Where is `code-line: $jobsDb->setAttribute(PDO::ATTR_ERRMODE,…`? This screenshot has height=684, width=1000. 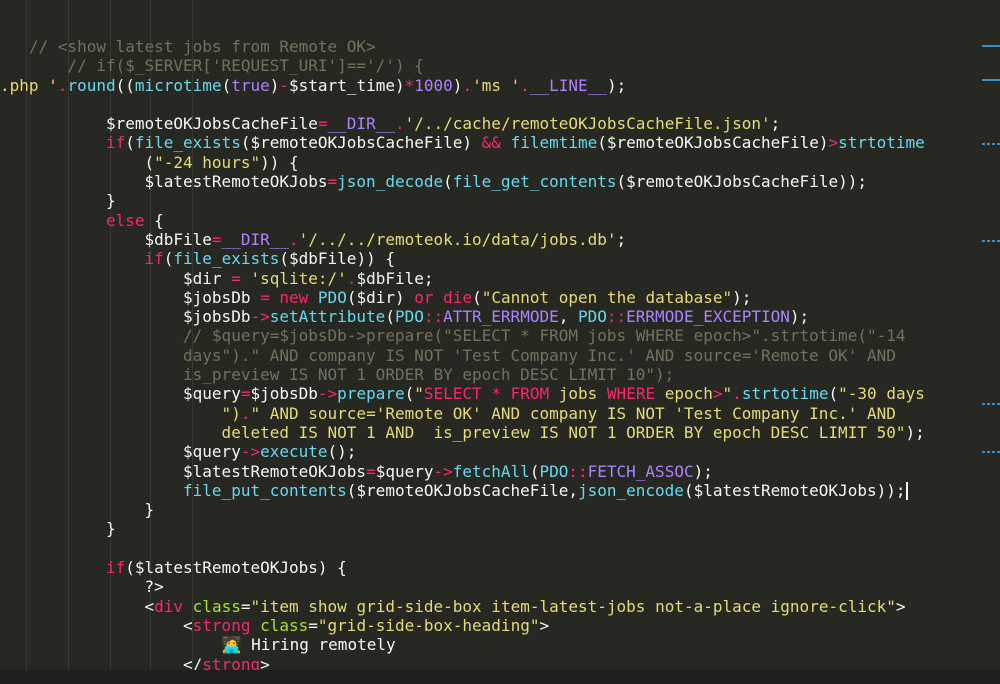 code-line: $jobsDb->setAttribute(PDO::ATTR_ERRMODE,… is located at coordinates (462, 316).